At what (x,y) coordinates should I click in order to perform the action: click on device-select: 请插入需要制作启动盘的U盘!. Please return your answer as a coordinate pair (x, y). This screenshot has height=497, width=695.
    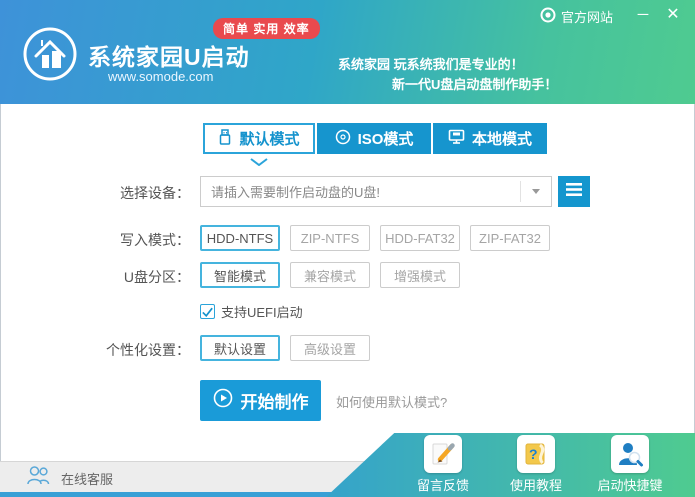
    Looking at the image, I should click on (376, 191).